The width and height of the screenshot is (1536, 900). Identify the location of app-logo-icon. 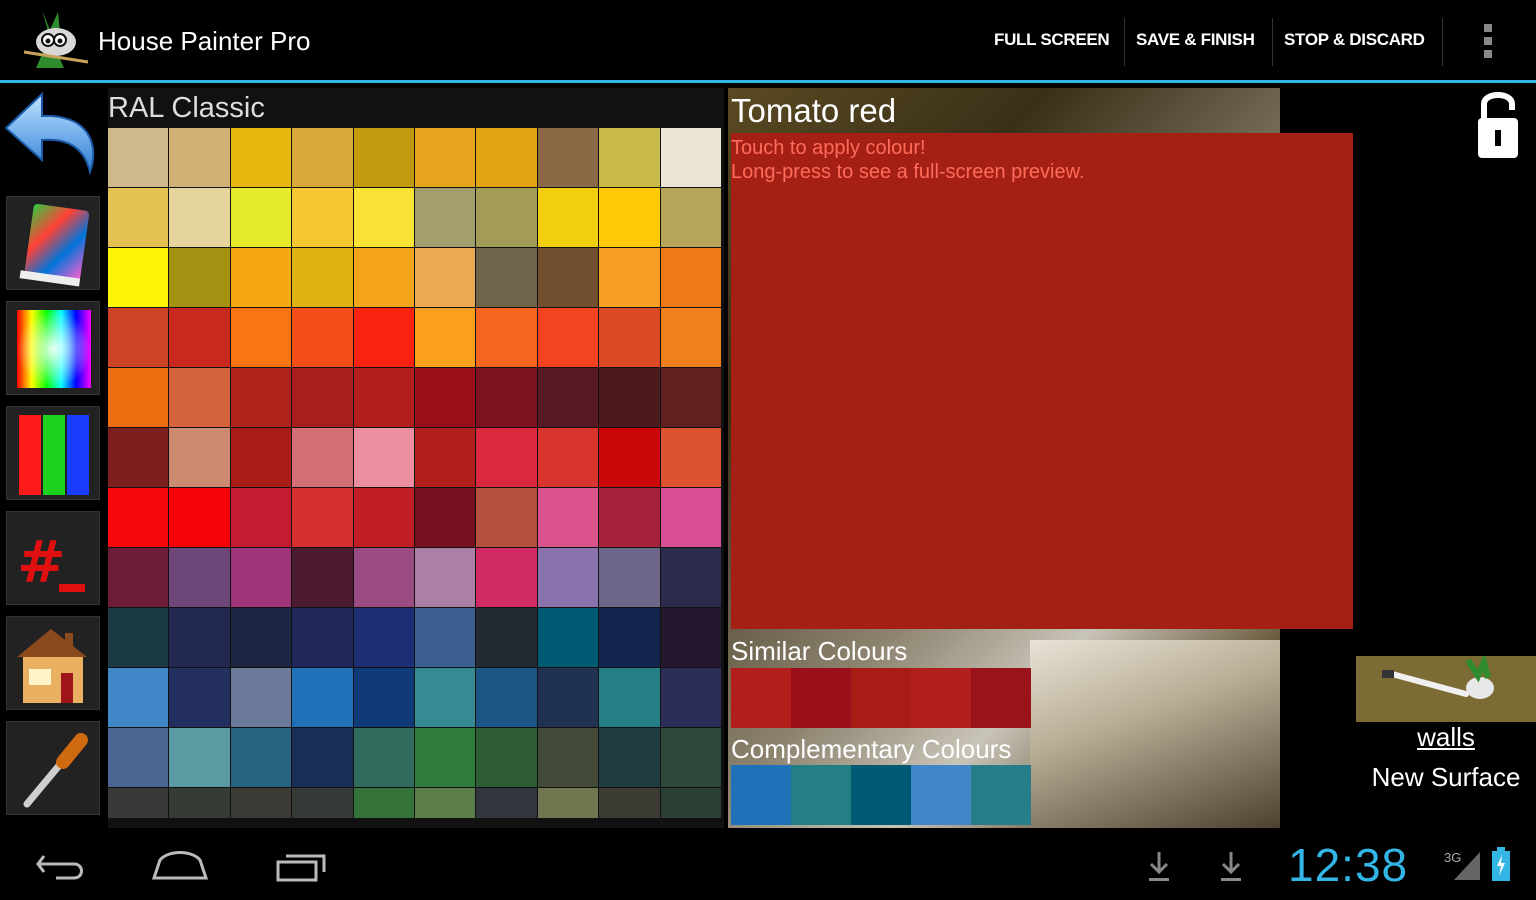
(56, 42).